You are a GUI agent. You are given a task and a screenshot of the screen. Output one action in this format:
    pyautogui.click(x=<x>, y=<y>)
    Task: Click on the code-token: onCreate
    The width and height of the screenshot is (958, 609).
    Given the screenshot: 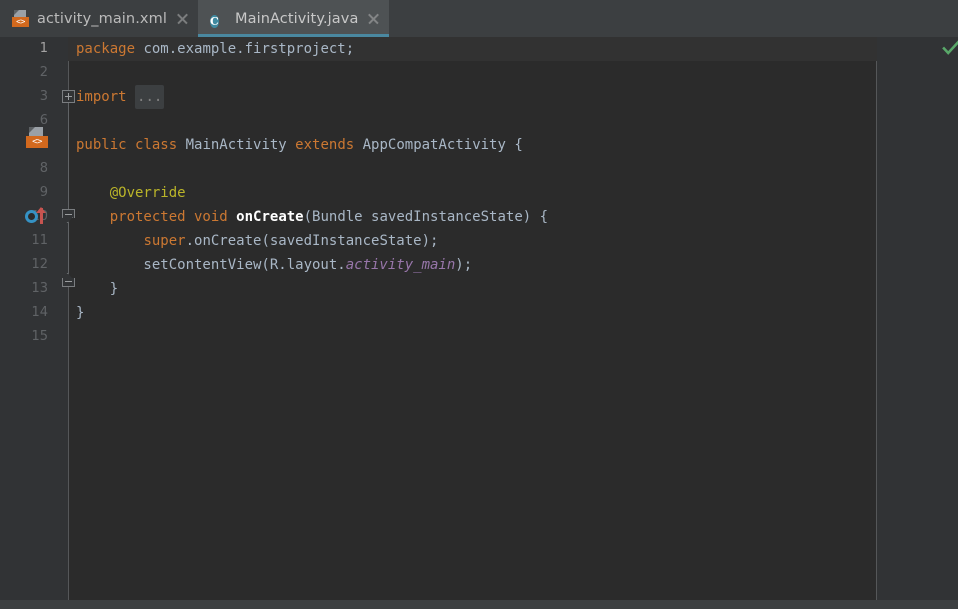 What is the action you would take?
    pyautogui.click(x=270, y=217)
    